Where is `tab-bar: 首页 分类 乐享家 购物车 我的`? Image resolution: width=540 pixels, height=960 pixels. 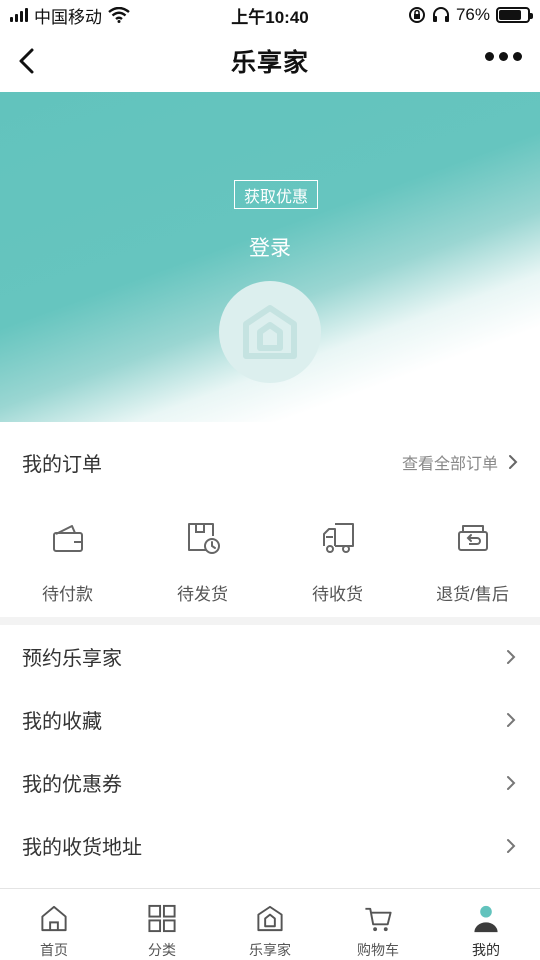 tab-bar: 首页 分类 乐享家 购物车 我的 is located at coordinates (270, 924).